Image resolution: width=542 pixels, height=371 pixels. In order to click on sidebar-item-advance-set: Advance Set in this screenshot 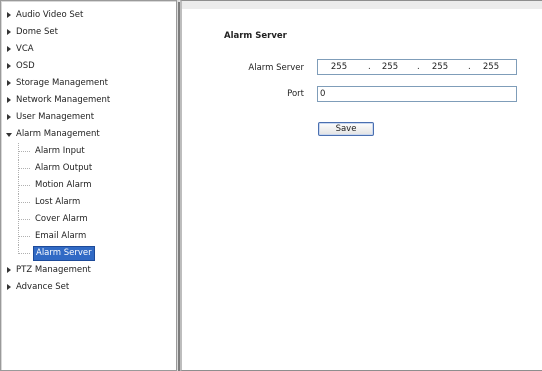, I will do `click(90, 287)`.